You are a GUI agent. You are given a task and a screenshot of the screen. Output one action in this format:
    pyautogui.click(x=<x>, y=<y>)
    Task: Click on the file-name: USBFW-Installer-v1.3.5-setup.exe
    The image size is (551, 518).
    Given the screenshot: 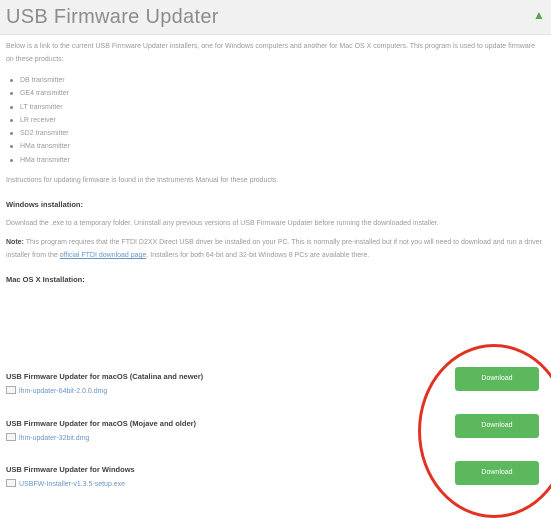 What is the action you would take?
    pyautogui.click(x=72, y=484)
    